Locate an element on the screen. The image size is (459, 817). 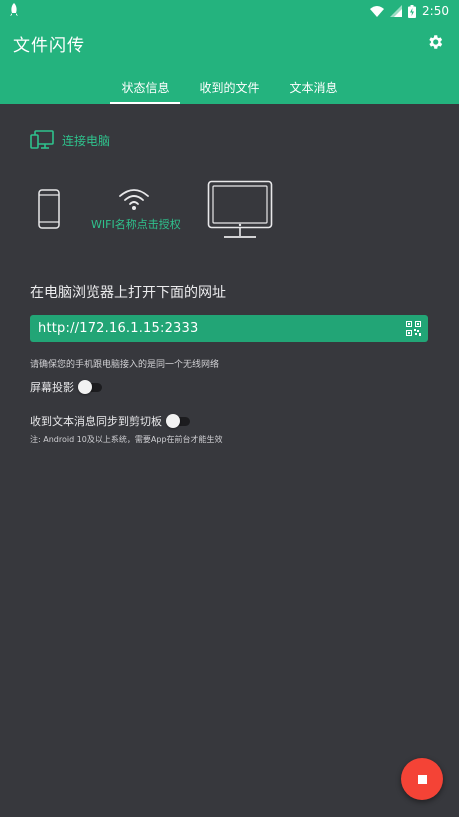
same-network-note: 请确保您的手机跟电脑接入的是同一个无线网络 is located at coordinates (125, 365).